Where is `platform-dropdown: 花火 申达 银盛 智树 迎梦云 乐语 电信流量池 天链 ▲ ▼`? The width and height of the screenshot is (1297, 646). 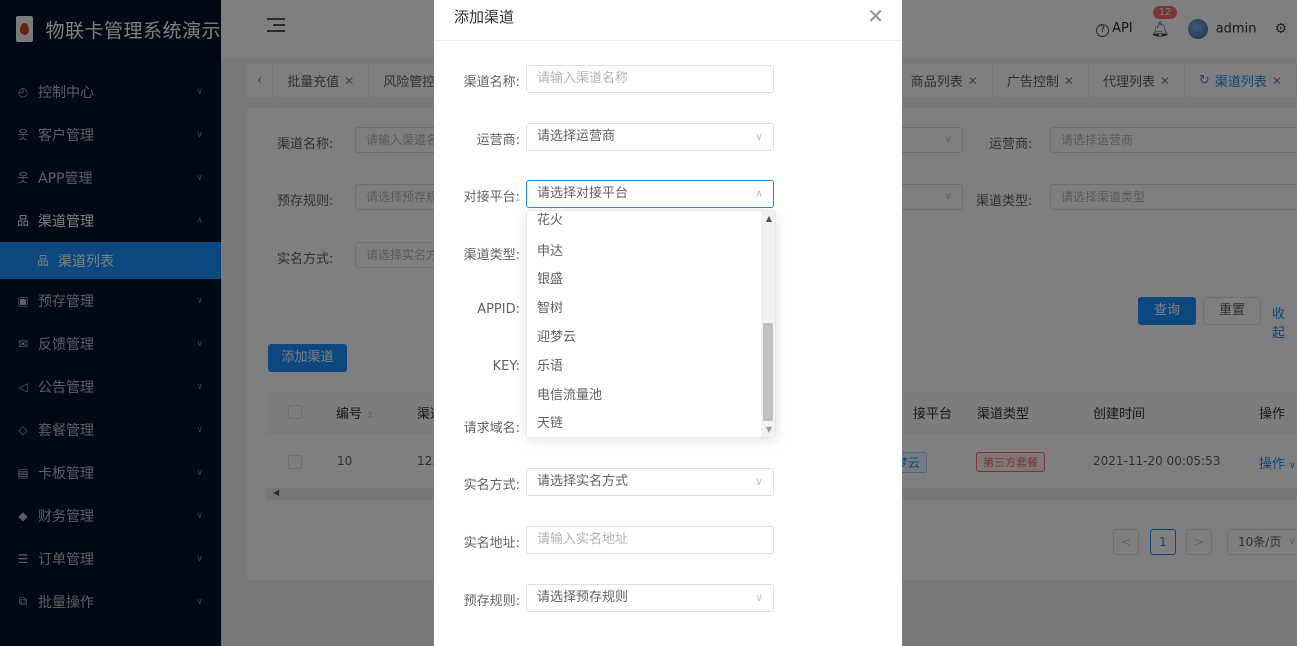 platform-dropdown: 花火 申达 银盛 智树 迎梦云 乐语 电信流量池 天链 ▲ ▼ is located at coordinates (651, 324).